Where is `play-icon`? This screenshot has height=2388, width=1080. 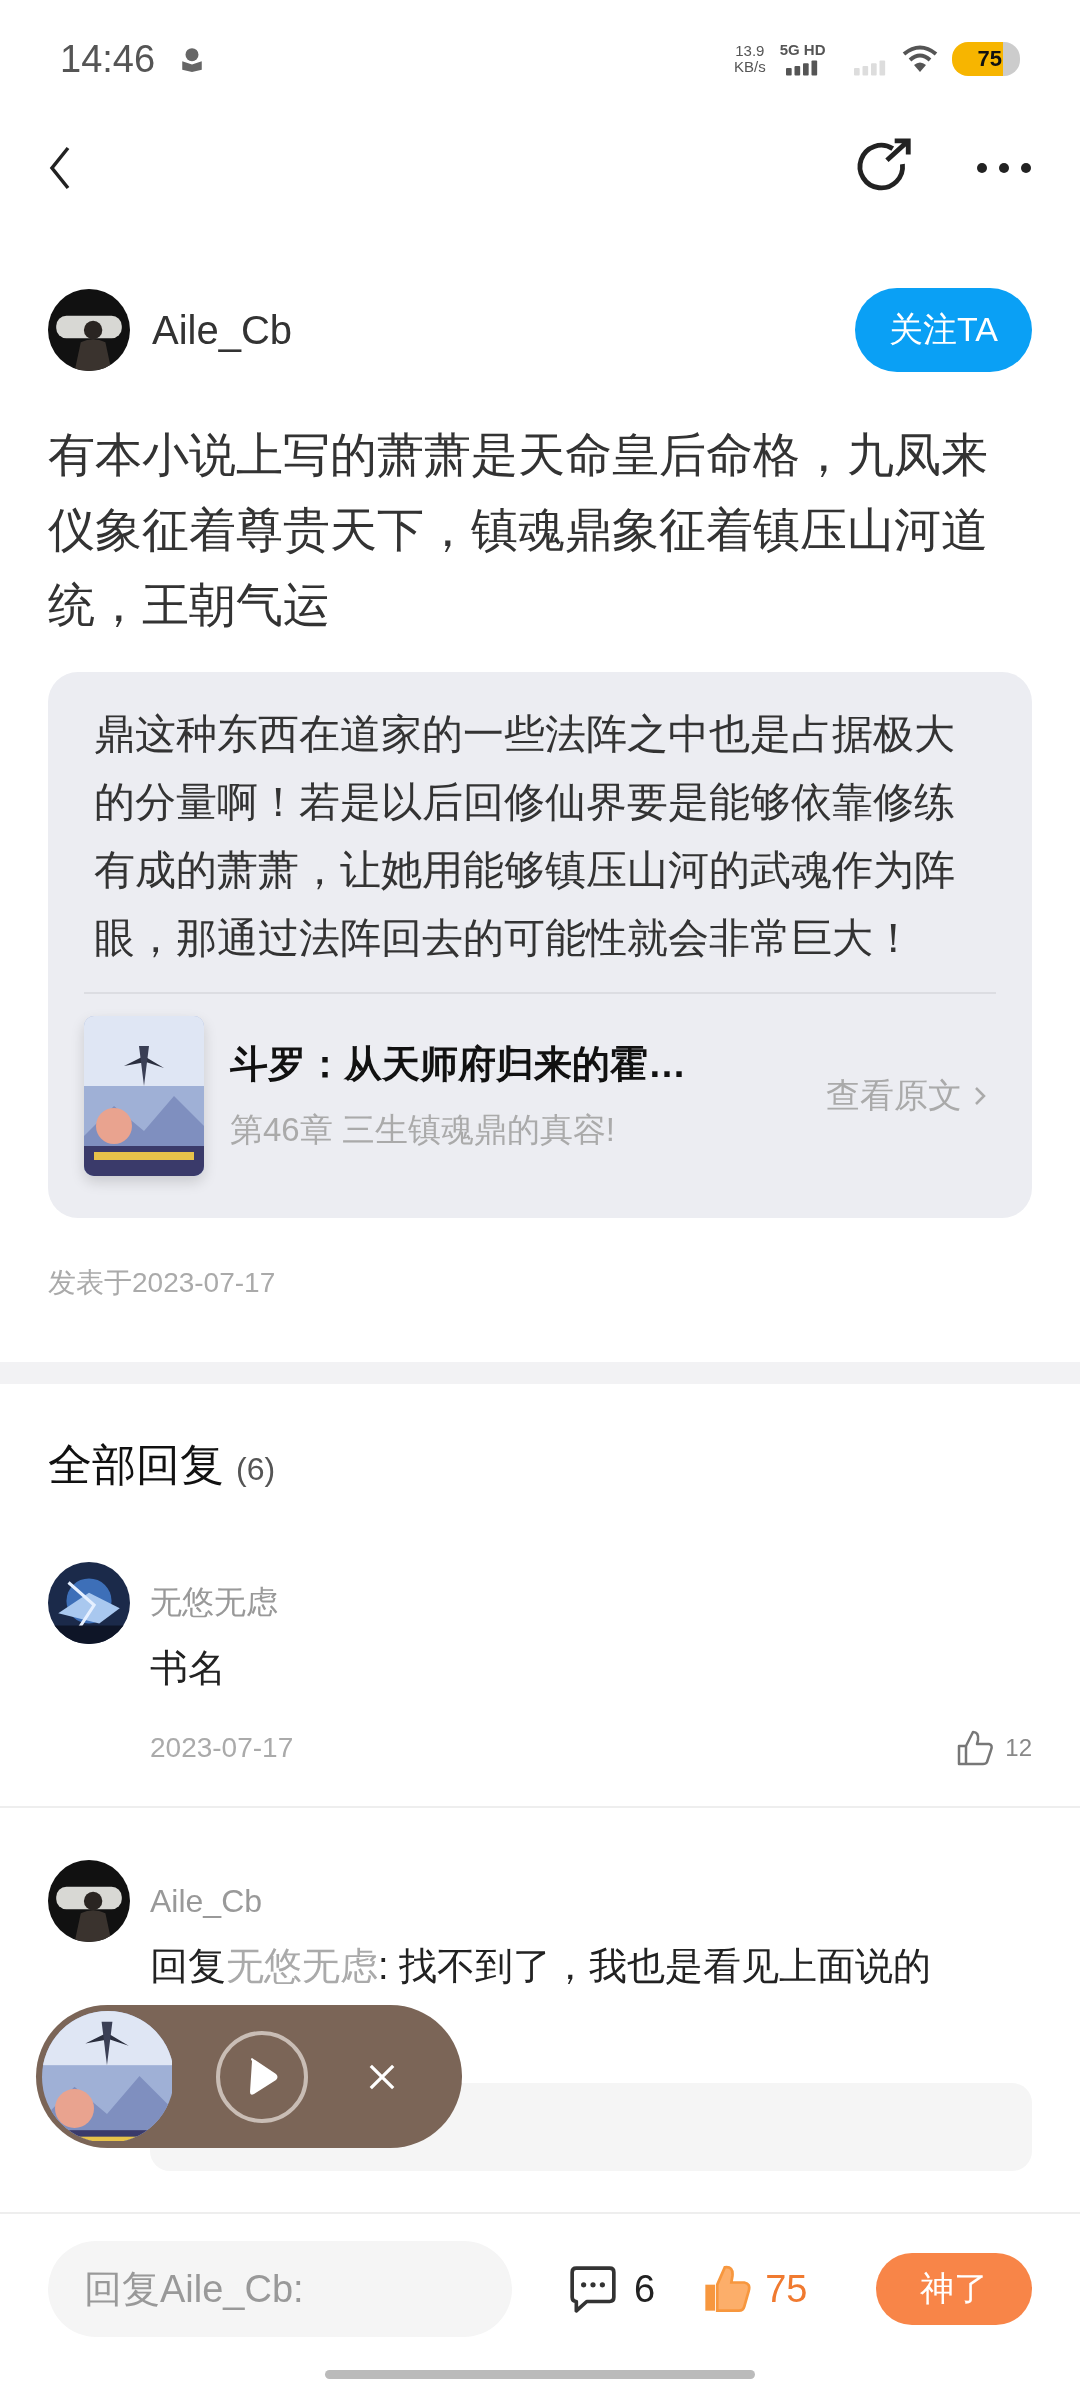
play-icon is located at coordinates (262, 2076).